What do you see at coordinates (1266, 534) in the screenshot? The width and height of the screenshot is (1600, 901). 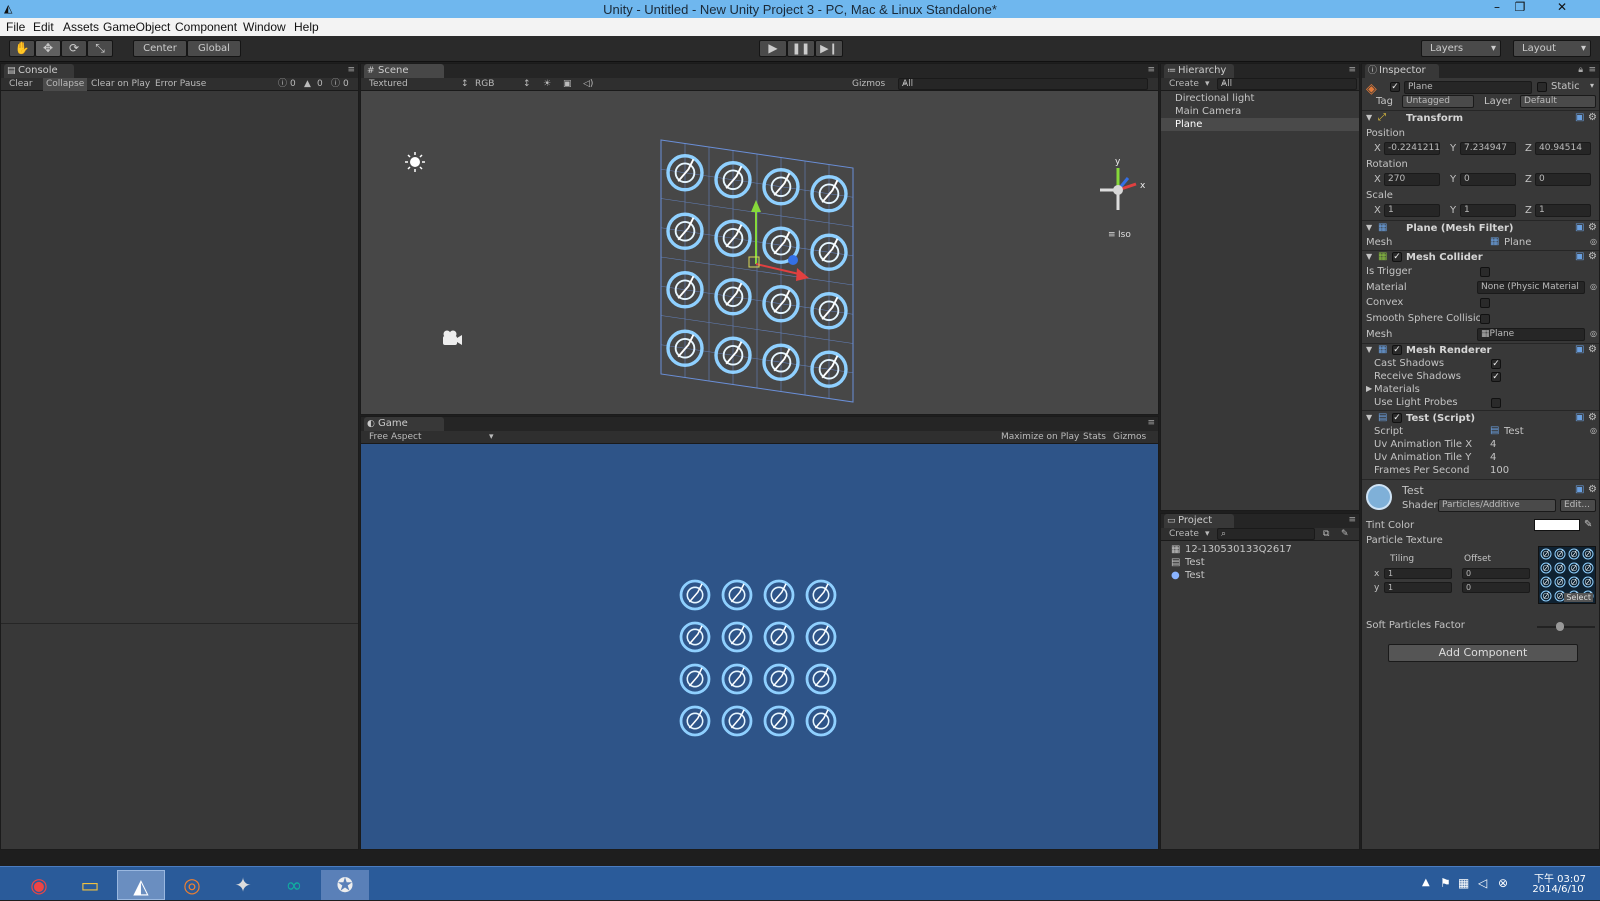 I see `project-search-input: ⌕` at bounding box center [1266, 534].